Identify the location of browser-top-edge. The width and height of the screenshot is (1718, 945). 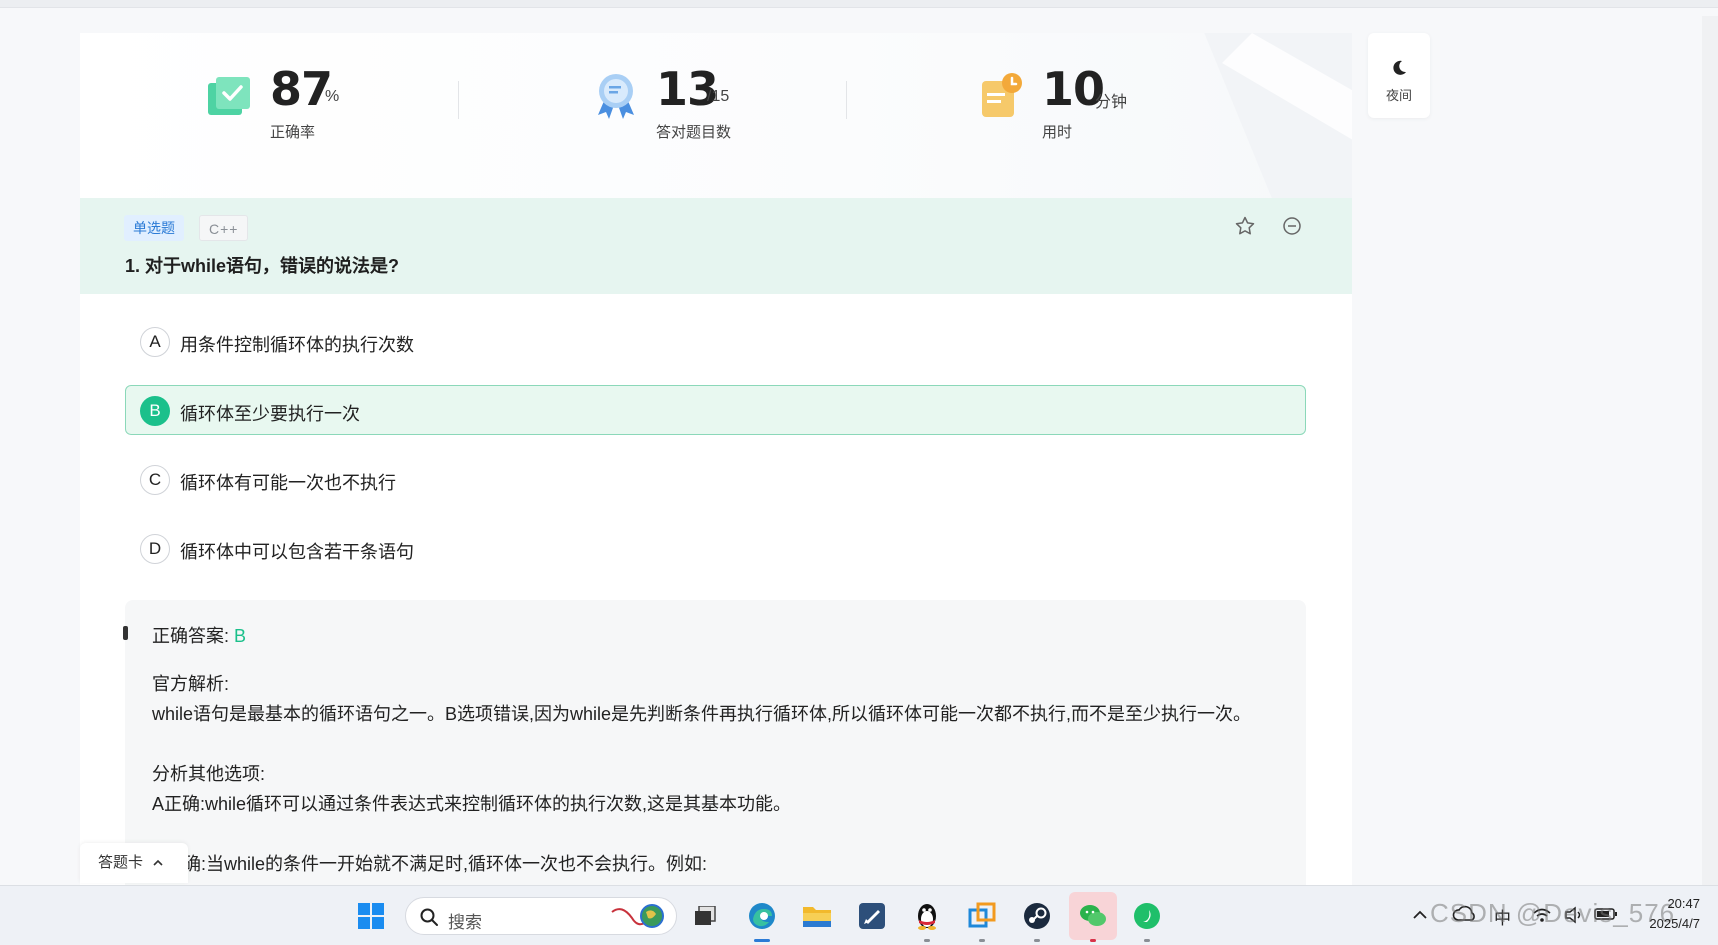
(859, 4).